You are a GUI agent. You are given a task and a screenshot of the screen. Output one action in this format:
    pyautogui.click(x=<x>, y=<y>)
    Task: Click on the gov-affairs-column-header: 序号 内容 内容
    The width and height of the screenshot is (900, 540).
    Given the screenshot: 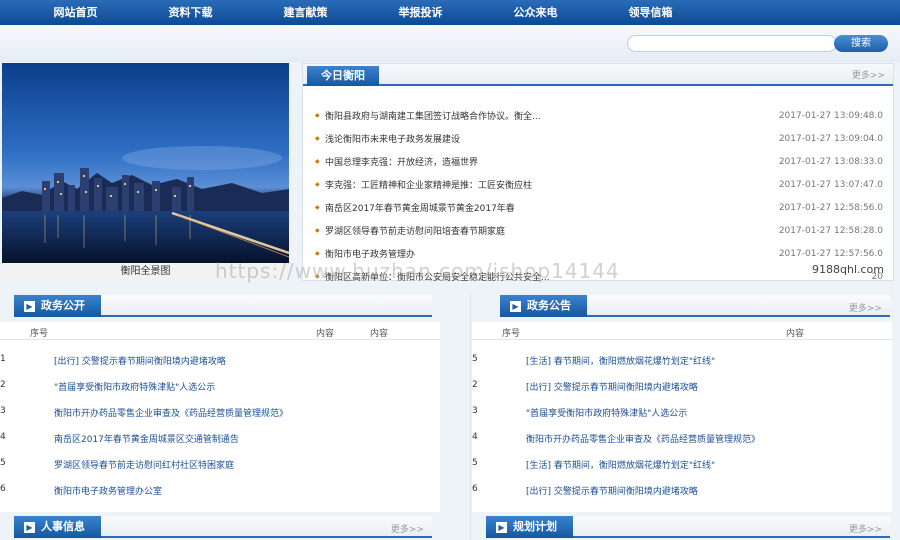 What is the action you would take?
    pyautogui.click(x=220, y=331)
    